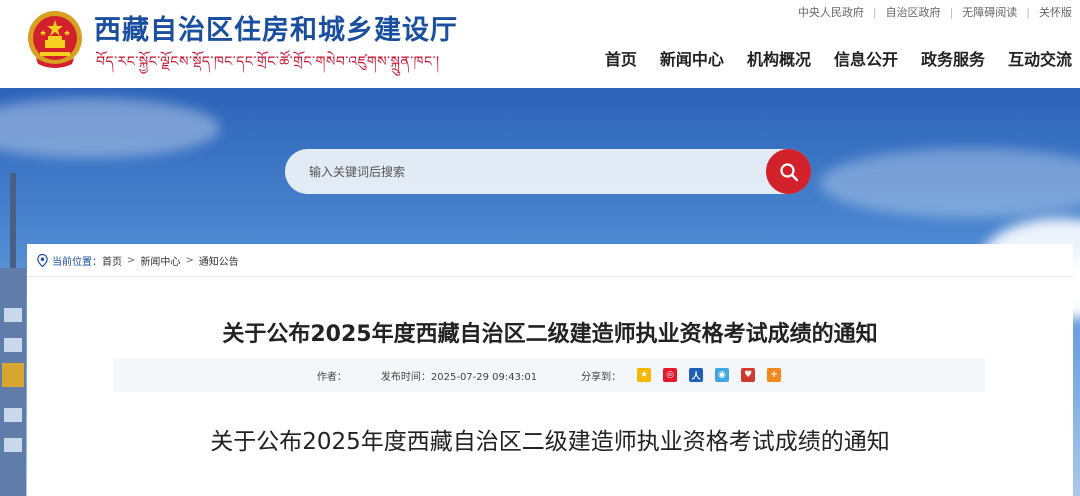 The image size is (1080, 496). What do you see at coordinates (774, 375) in the screenshot?
I see `more-icon: +` at bounding box center [774, 375].